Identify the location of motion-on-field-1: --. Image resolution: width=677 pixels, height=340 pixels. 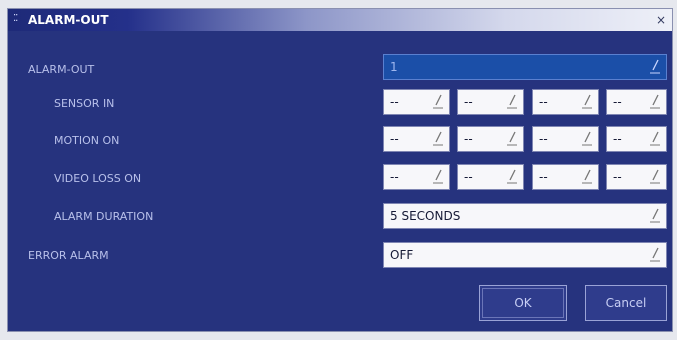
(416, 139).